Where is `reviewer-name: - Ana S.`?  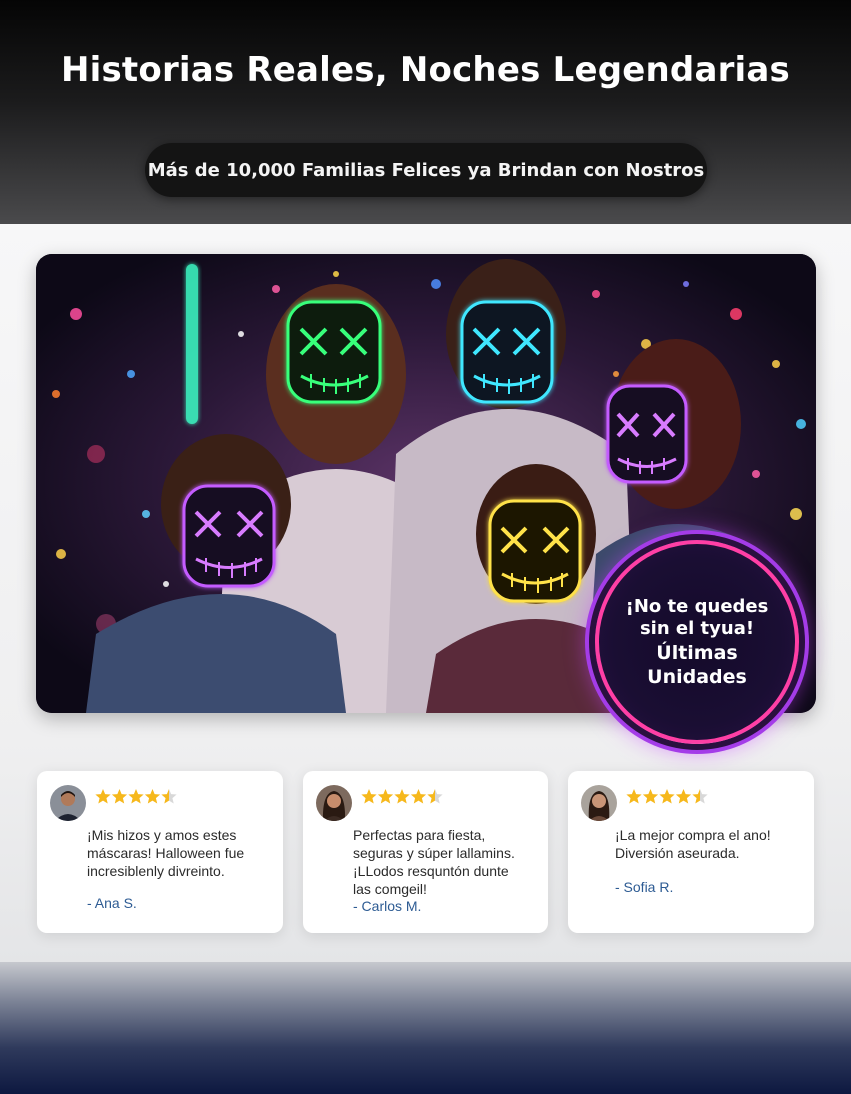
reviewer-name: - Ana S. is located at coordinates (112, 903).